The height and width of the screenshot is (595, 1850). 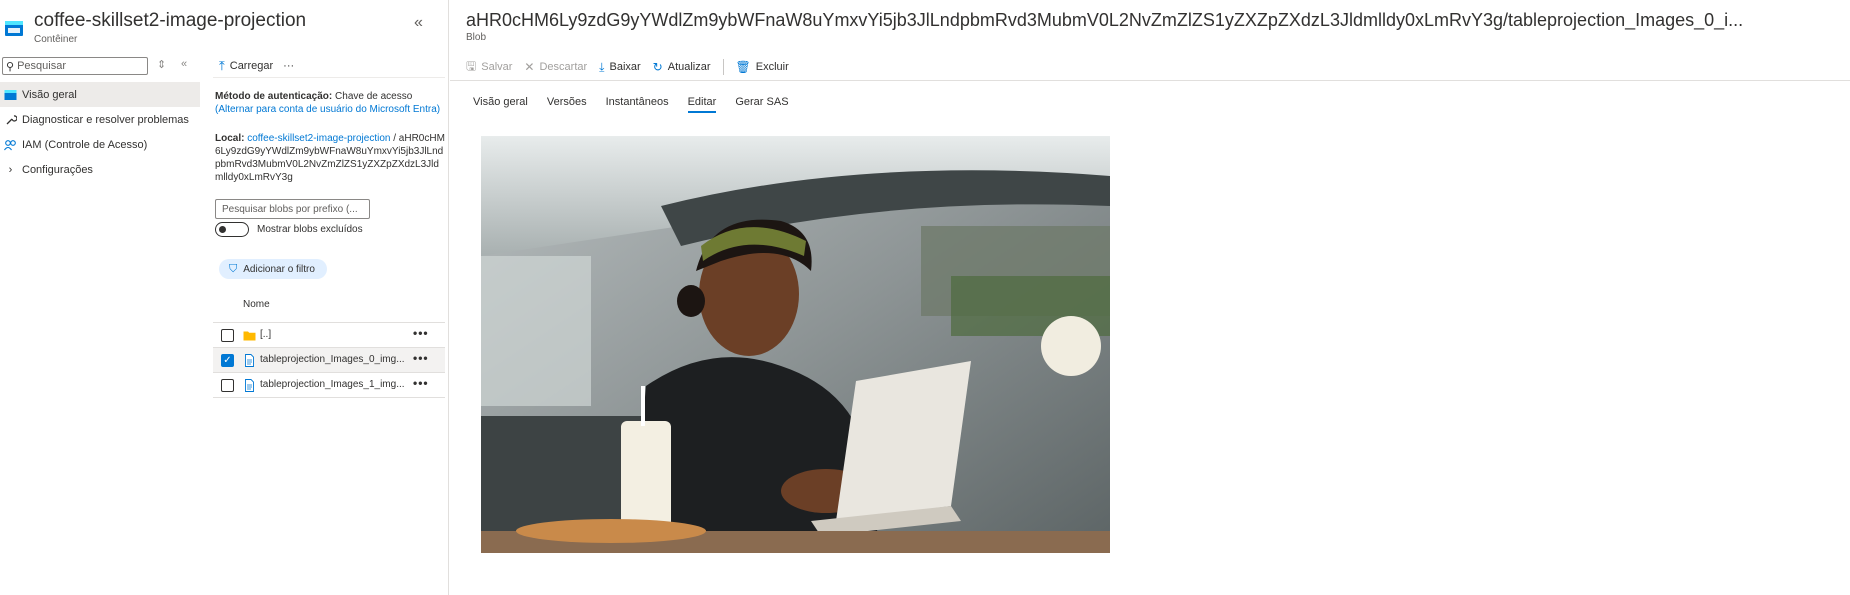 I want to click on collapse-blade-icon: «, so click(x=418, y=23).